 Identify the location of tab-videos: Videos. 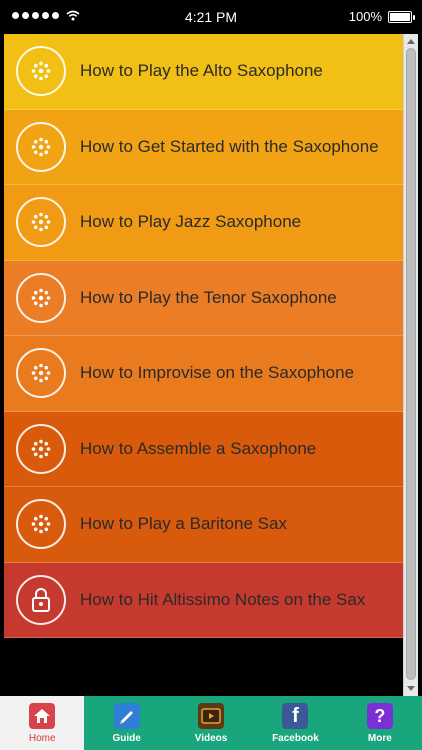
(211, 723).